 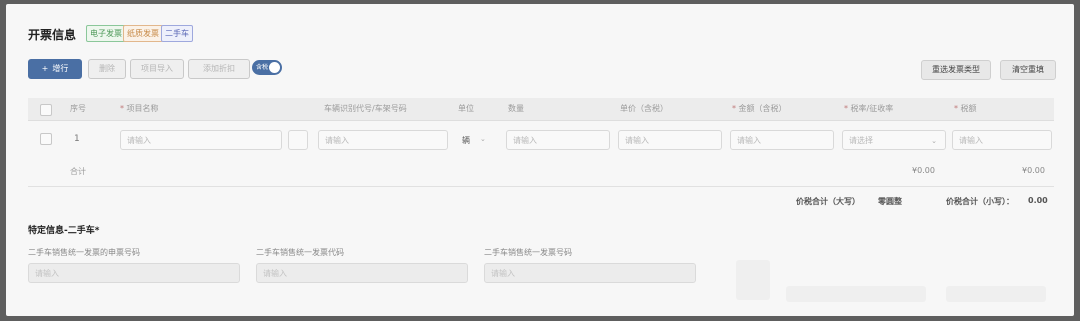 What do you see at coordinates (1028, 70) in the screenshot?
I see `clear-refill-button: 清空重填` at bounding box center [1028, 70].